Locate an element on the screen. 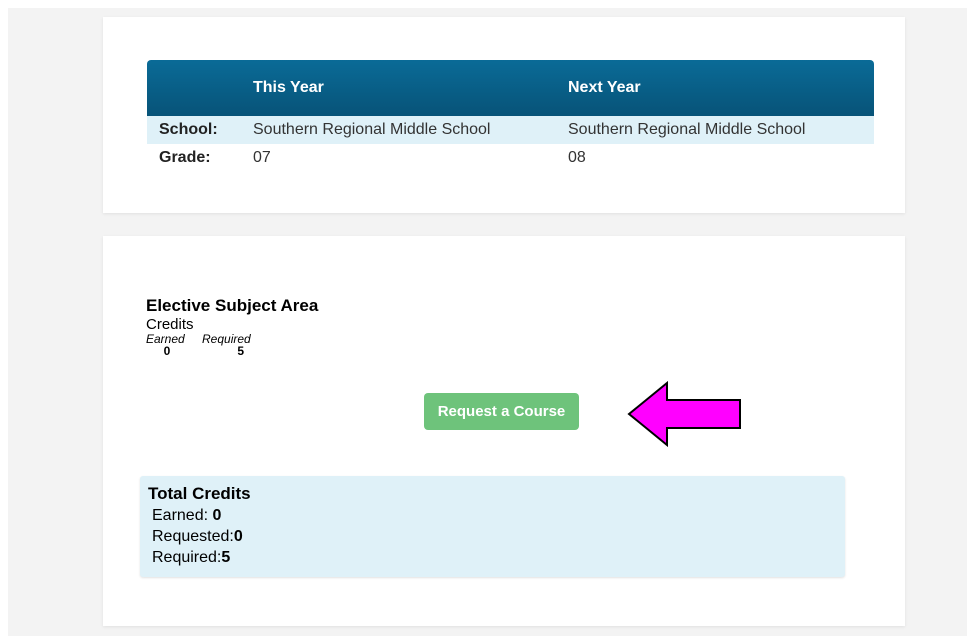  header-this-year: This Year is located at coordinates (288, 87).